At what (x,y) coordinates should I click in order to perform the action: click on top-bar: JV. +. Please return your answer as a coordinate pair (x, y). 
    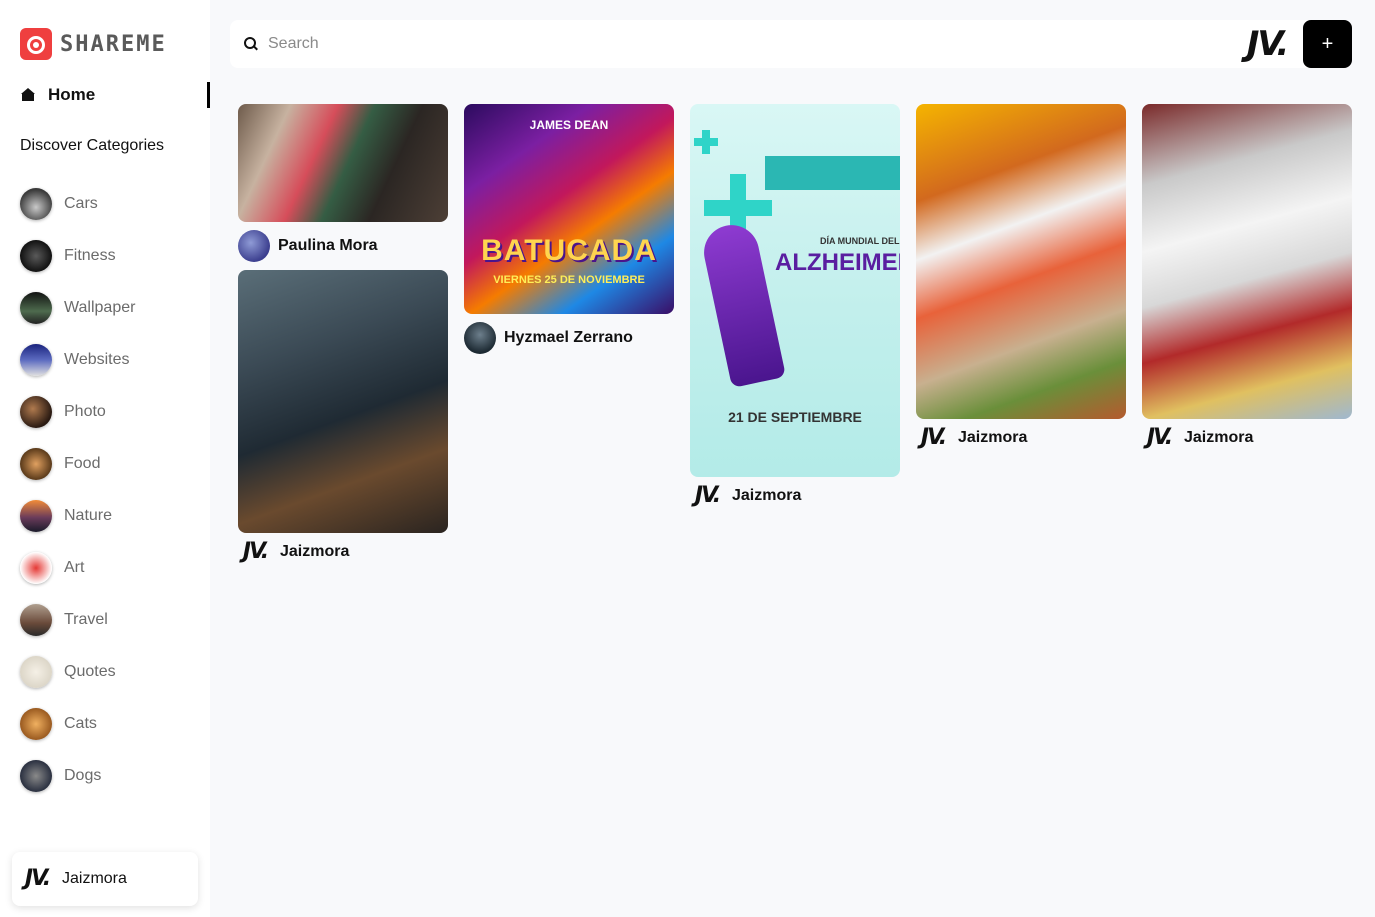
    Looking at the image, I should click on (791, 44).